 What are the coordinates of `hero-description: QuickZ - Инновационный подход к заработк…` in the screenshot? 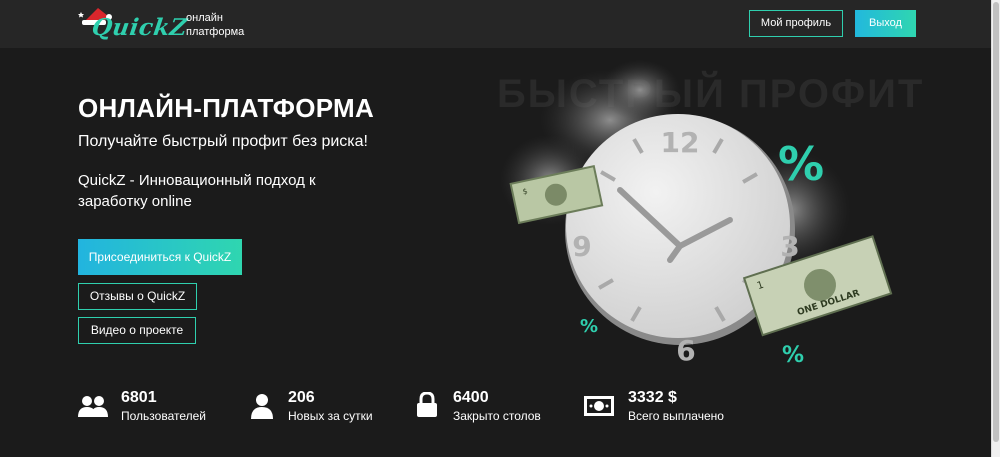 It's located at (197, 191).